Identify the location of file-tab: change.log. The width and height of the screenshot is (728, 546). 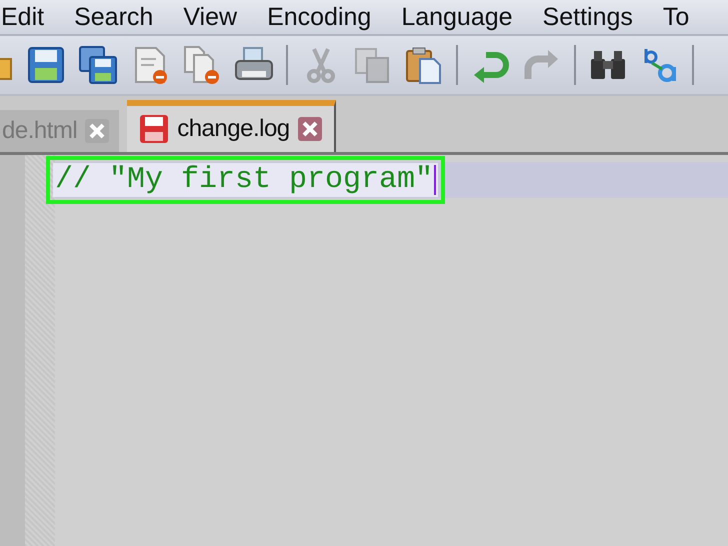
(231, 126).